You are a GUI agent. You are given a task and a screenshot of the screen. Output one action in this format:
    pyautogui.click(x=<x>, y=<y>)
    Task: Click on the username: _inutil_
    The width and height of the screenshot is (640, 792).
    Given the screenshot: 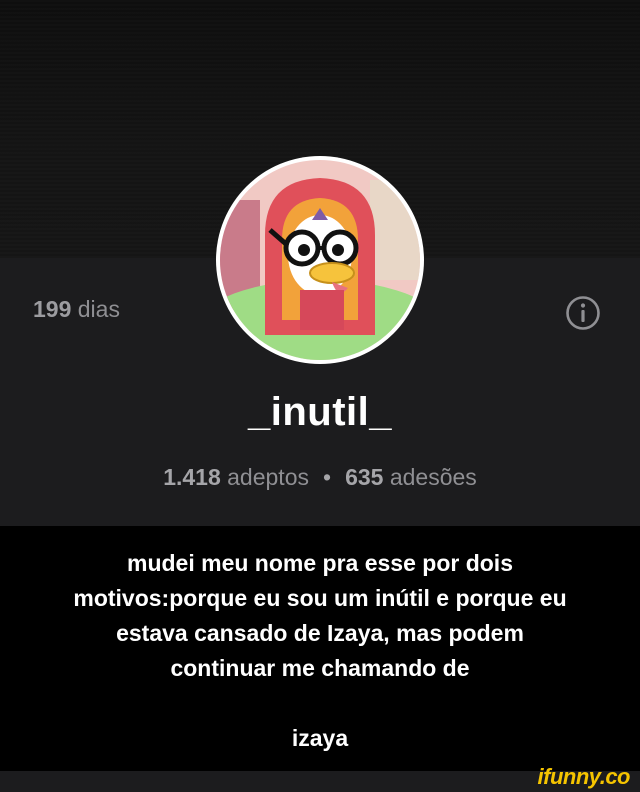 What is the action you would take?
    pyautogui.click(x=320, y=412)
    